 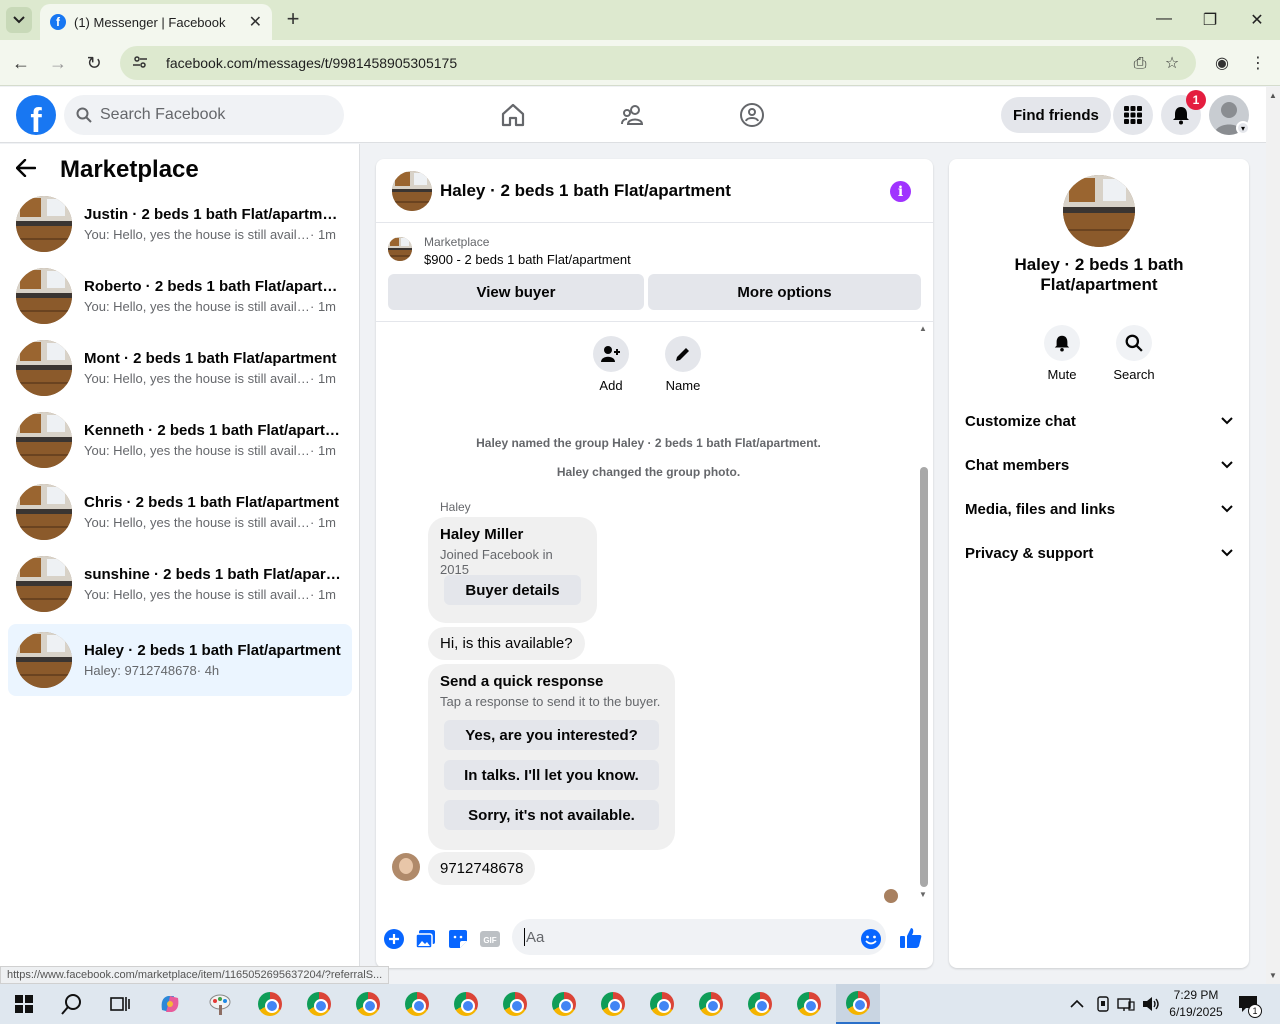 I want to click on search-icon, so click(x=1134, y=343).